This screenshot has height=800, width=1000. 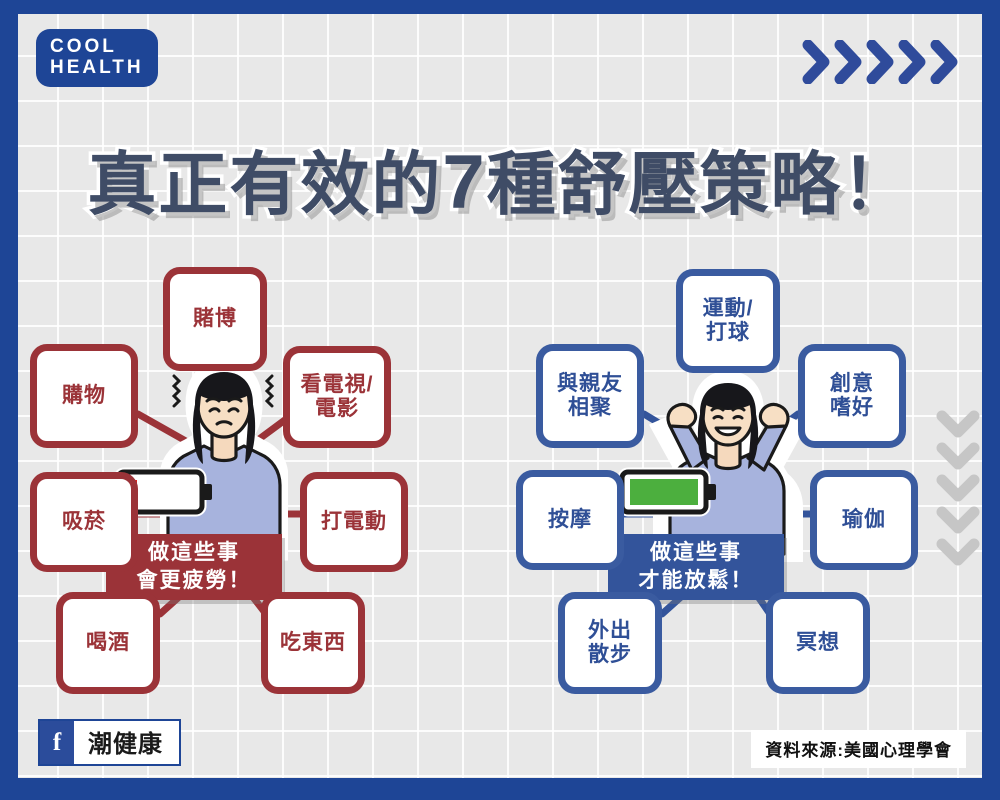 I want to click on happy-woman-figure, so click(x=728, y=466).